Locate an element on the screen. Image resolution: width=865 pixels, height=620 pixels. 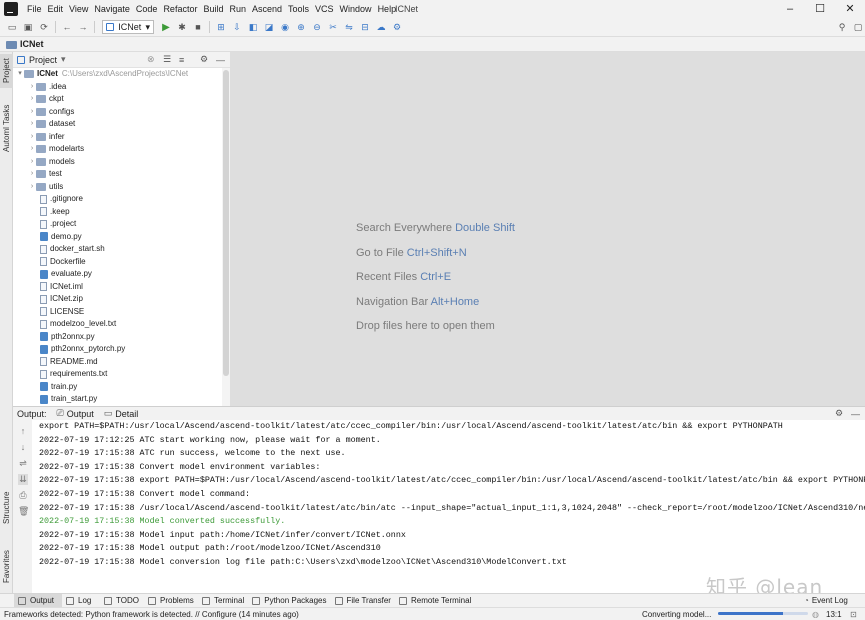
tree-file: pth2onnx.py is located at coordinates (67, 337).